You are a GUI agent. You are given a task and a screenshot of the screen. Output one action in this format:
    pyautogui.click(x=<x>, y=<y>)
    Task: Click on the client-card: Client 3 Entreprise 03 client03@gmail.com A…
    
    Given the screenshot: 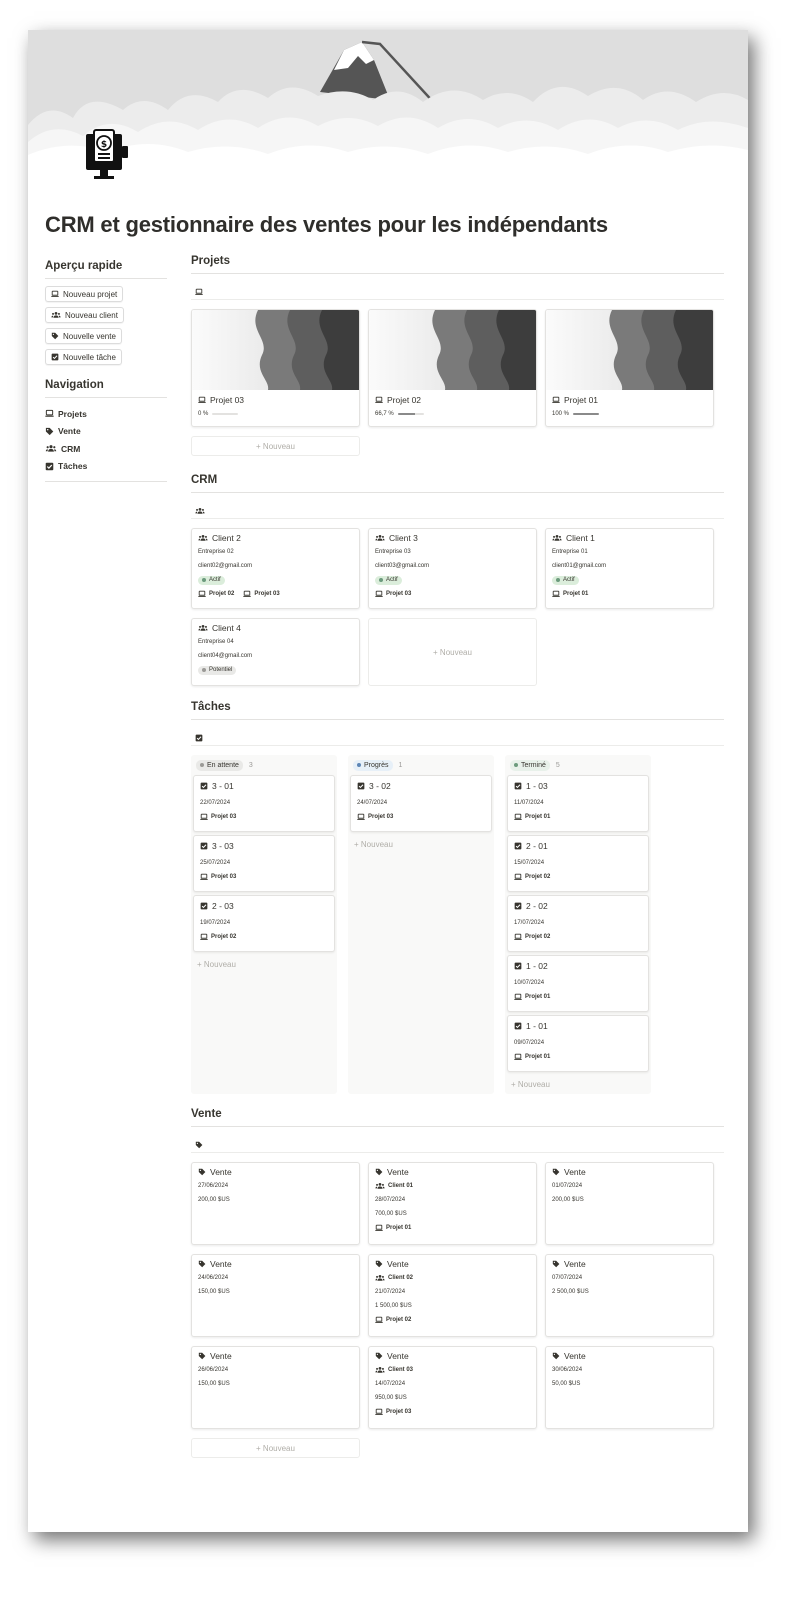 What is the action you would take?
    pyautogui.click(x=452, y=568)
    